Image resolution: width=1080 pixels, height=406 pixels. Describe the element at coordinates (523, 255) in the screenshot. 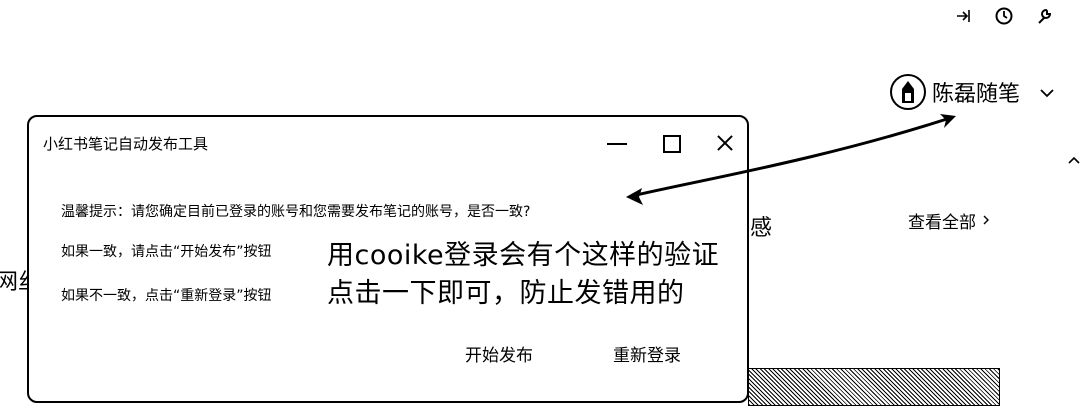

I see `annotation-line-1: 用cooike登录会有个这样的验证` at that location.